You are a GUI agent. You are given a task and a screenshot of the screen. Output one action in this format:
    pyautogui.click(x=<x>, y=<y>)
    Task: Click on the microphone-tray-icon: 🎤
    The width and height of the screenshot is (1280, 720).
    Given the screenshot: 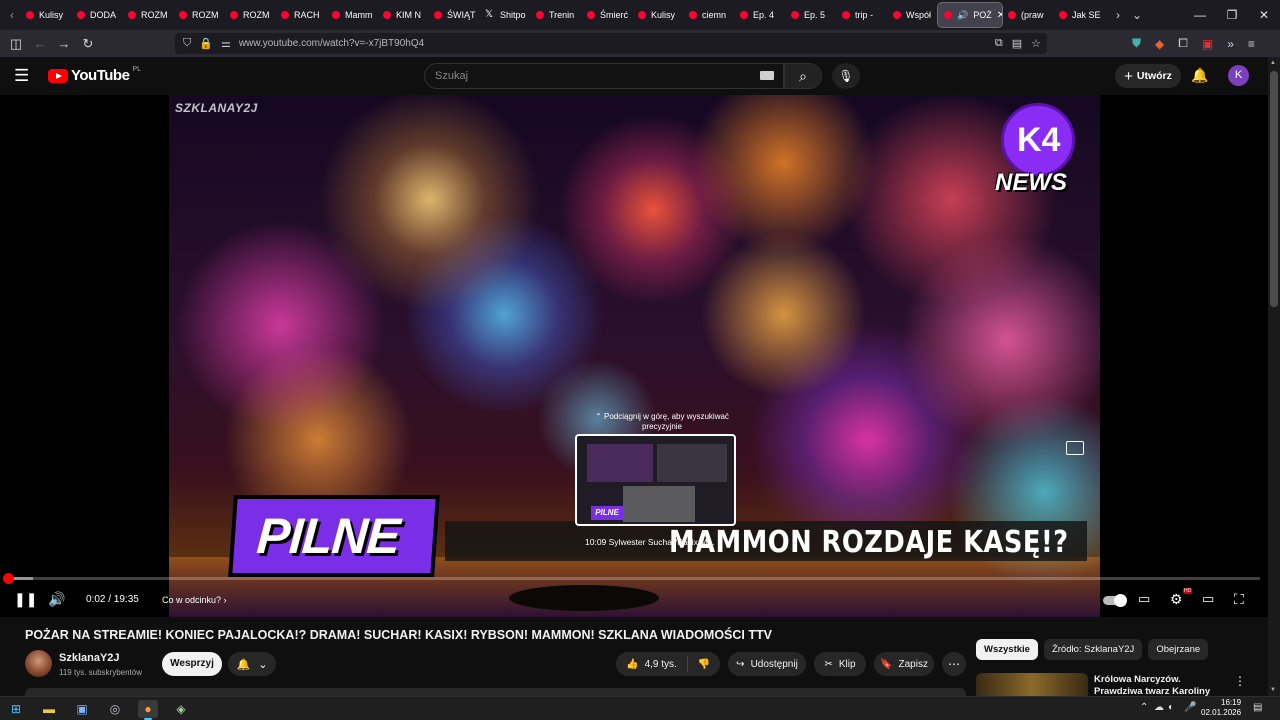 What is the action you would take?
    pyautogui.click(x=1190, y=707)
    